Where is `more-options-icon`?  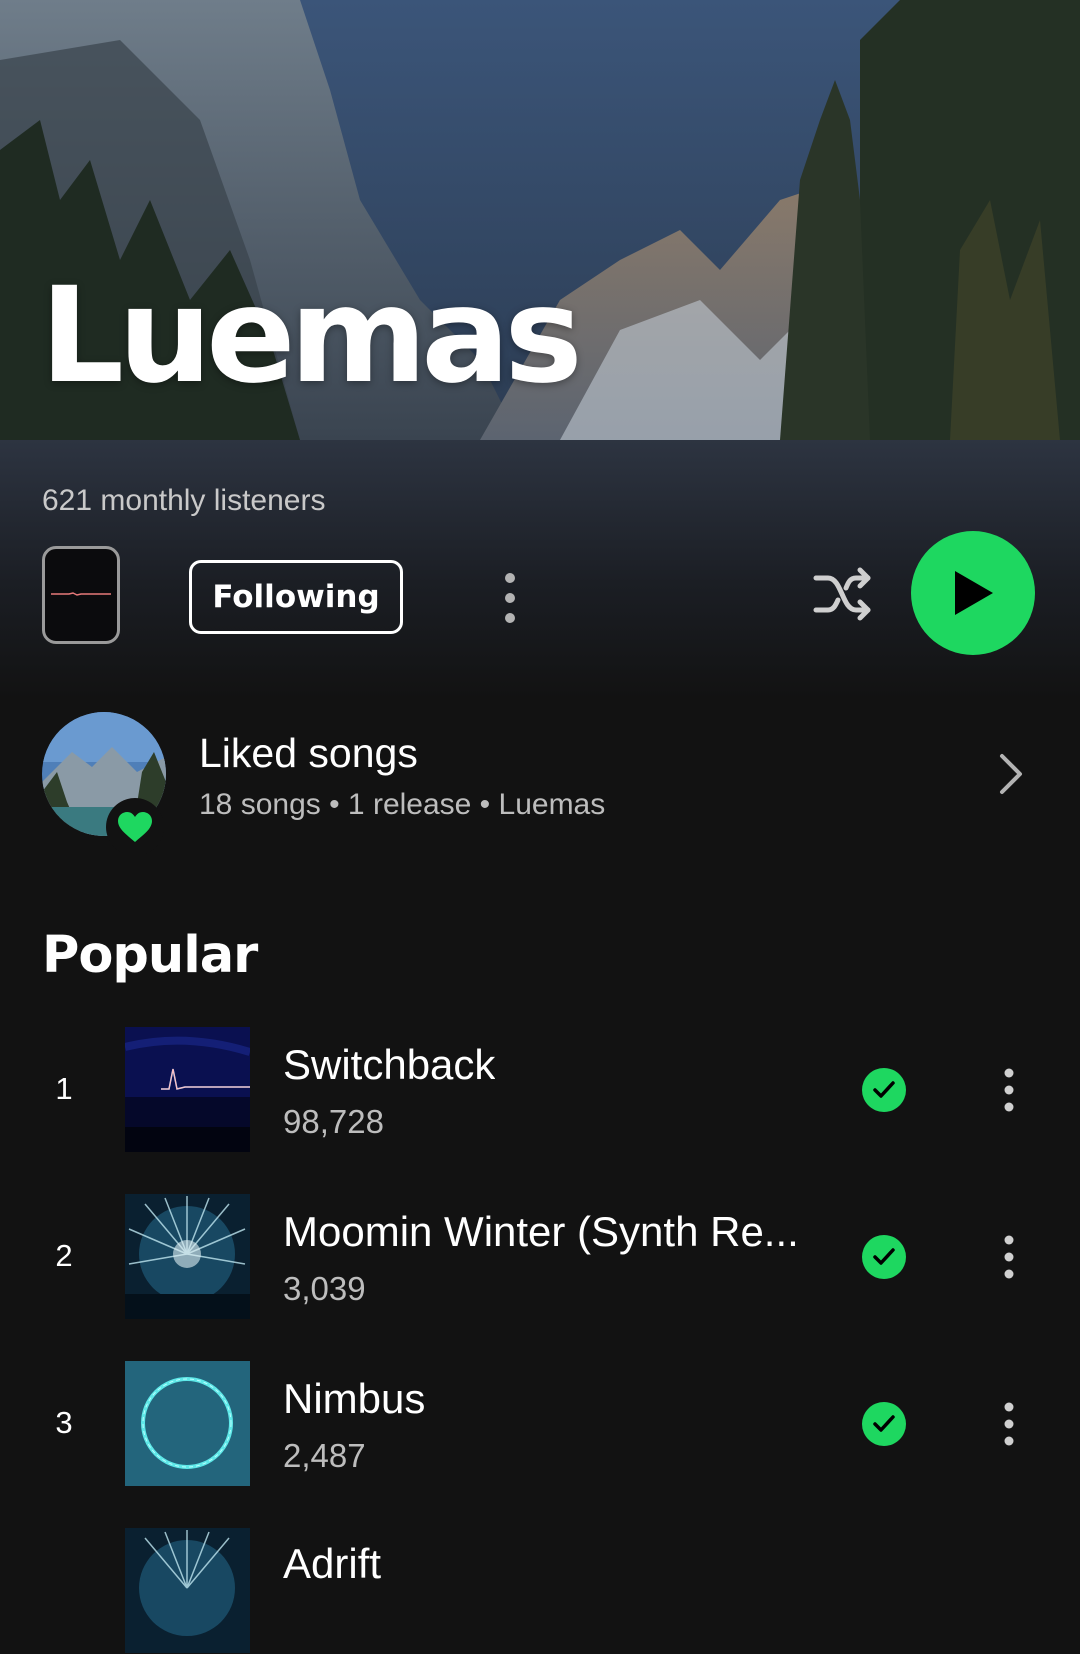
more-options-icon is located at coordinates (510, 598).